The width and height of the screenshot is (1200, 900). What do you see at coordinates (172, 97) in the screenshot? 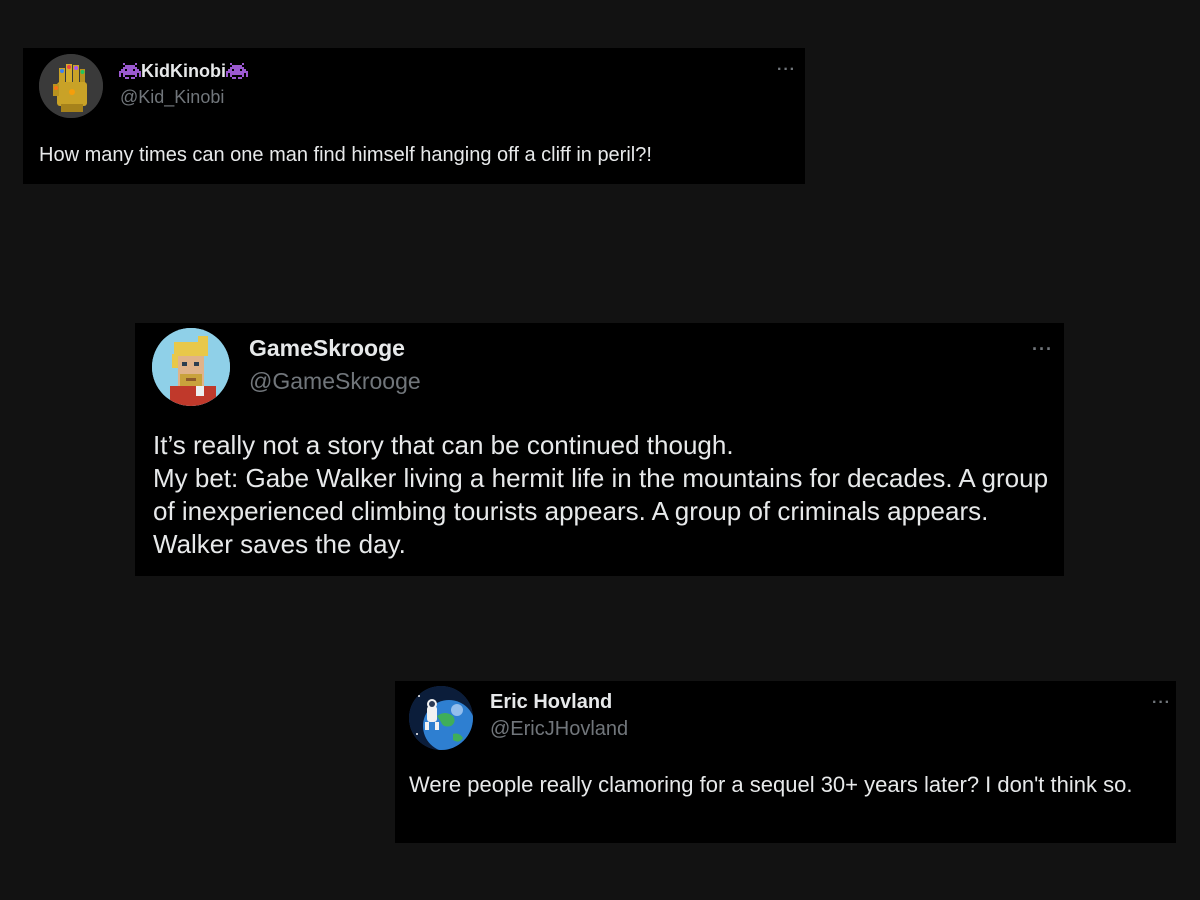
I see `user-handle: @Kid_Kinobi` at bounding box center [172, 97].